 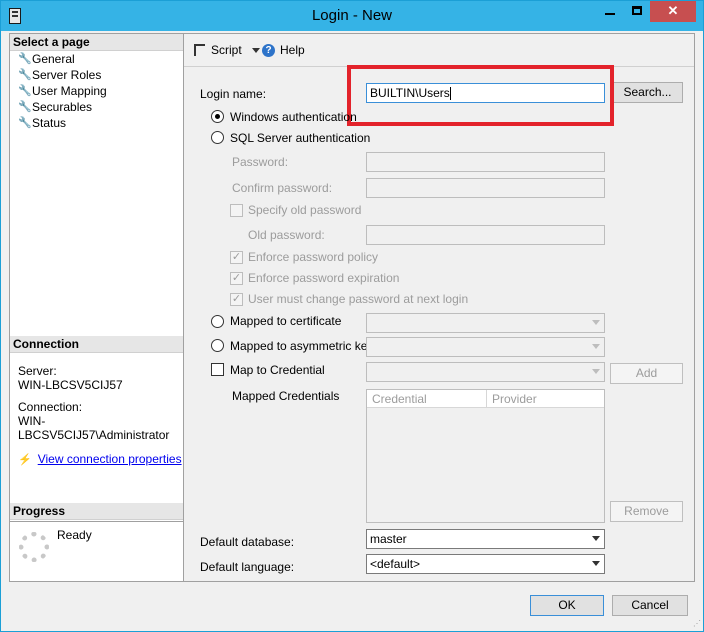 I want to click on close-button: ✕, so click(x=673, y=11).